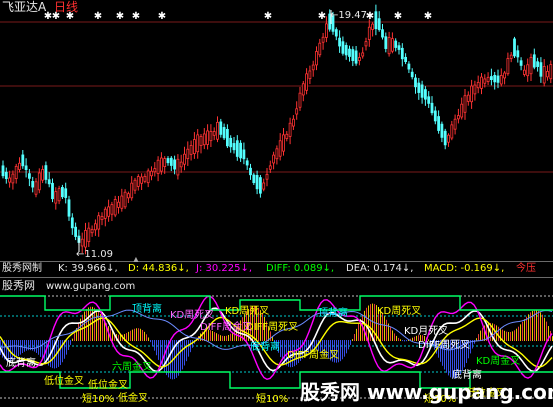  What do you see at coordinates (91, 286) in the screenshot?
I see `site-url: www.gupang.com` at bounding box center [91, 286].